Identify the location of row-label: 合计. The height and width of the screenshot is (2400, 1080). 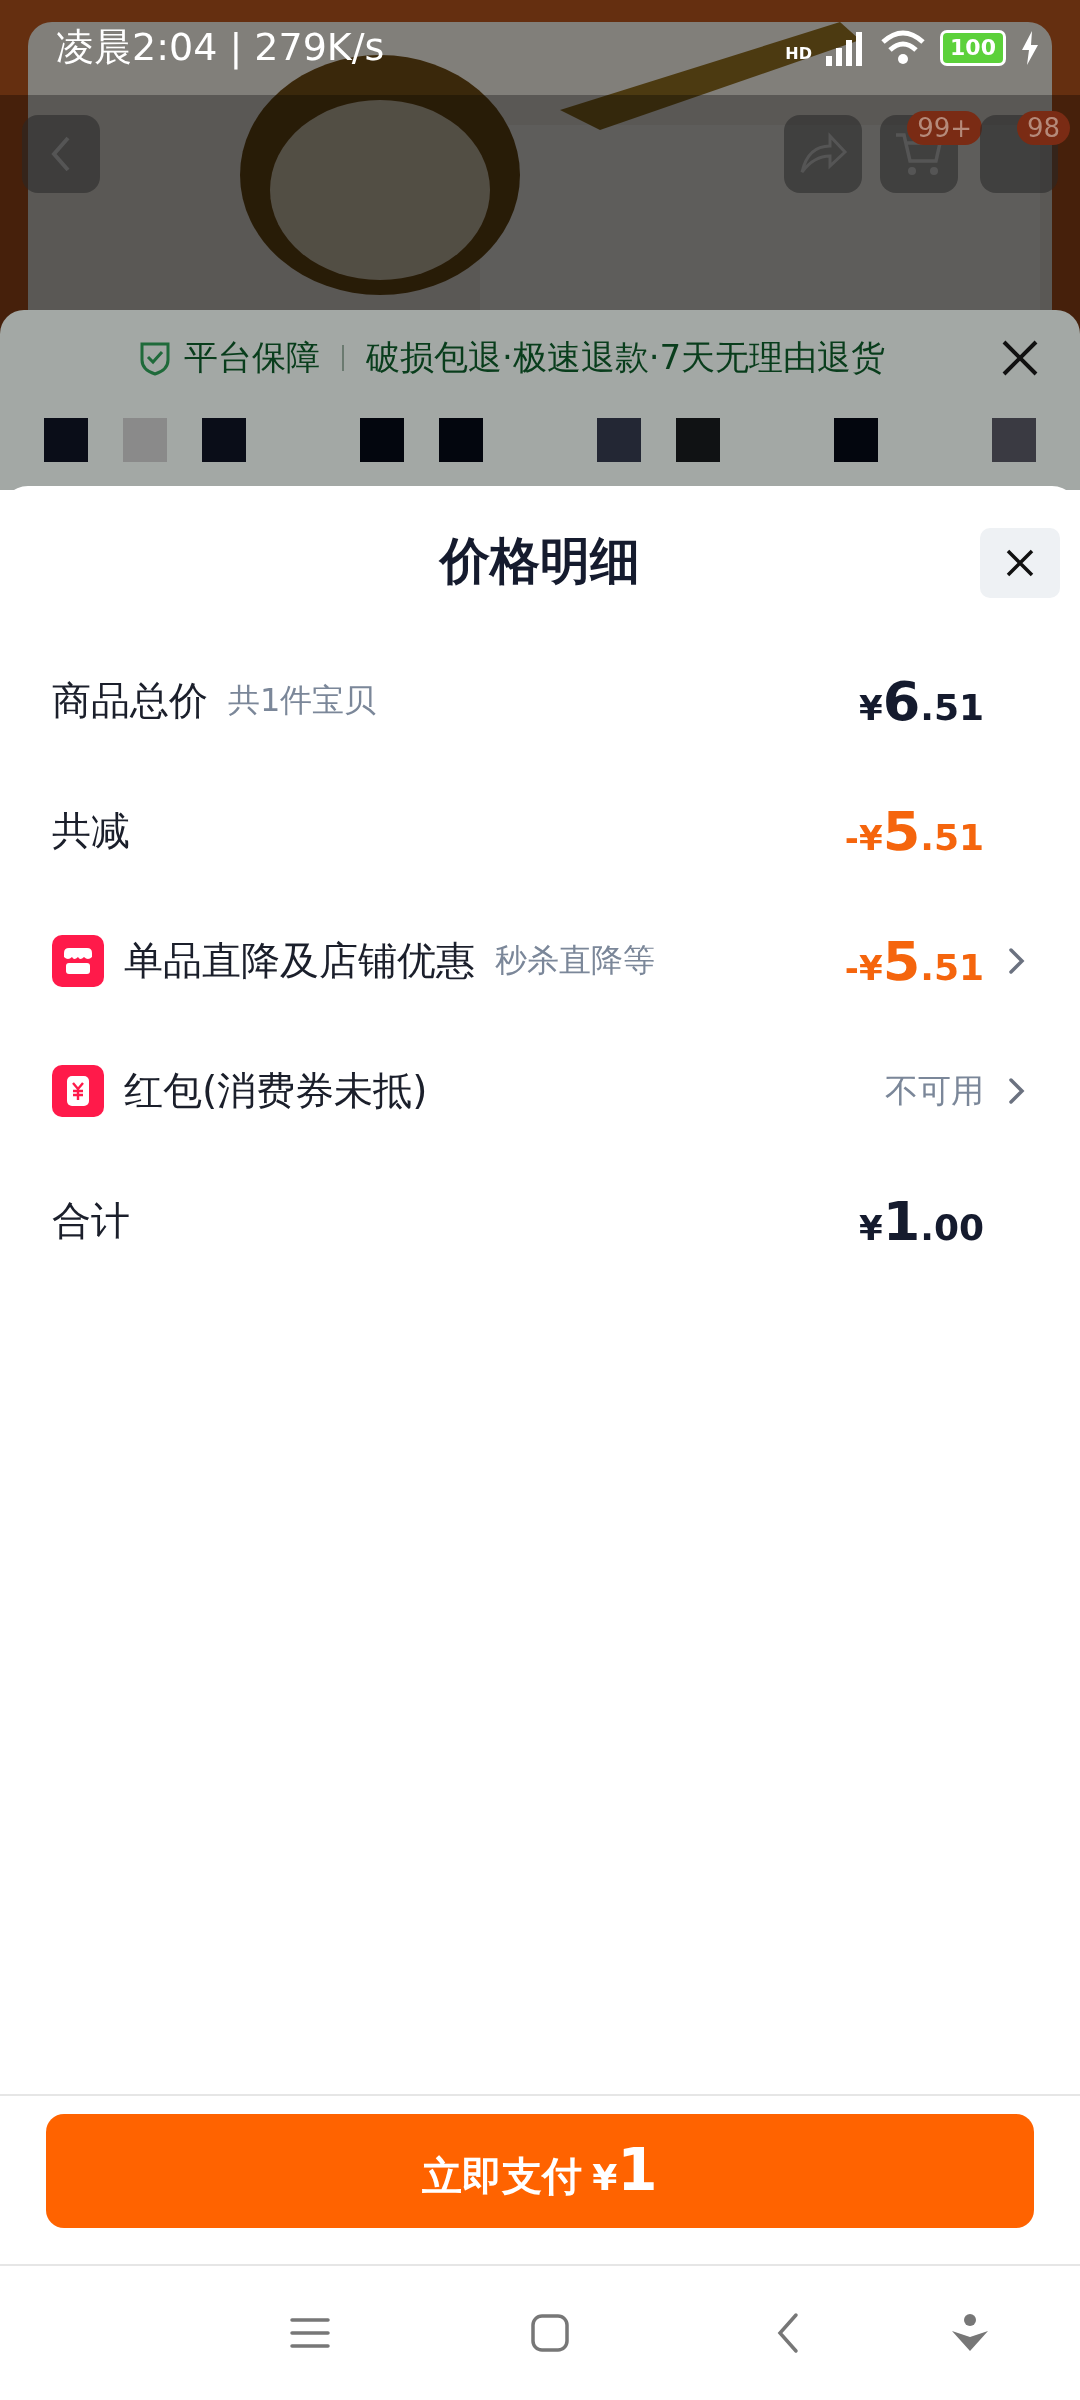
(91, 1221).